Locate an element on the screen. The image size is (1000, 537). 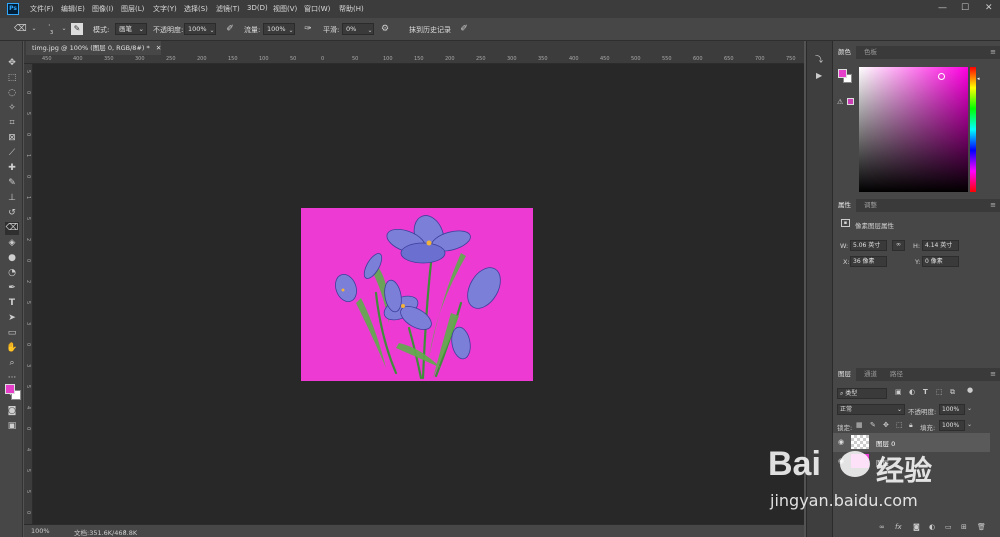
menu-type: 文字(Y) is located at coordinates (165, 9).